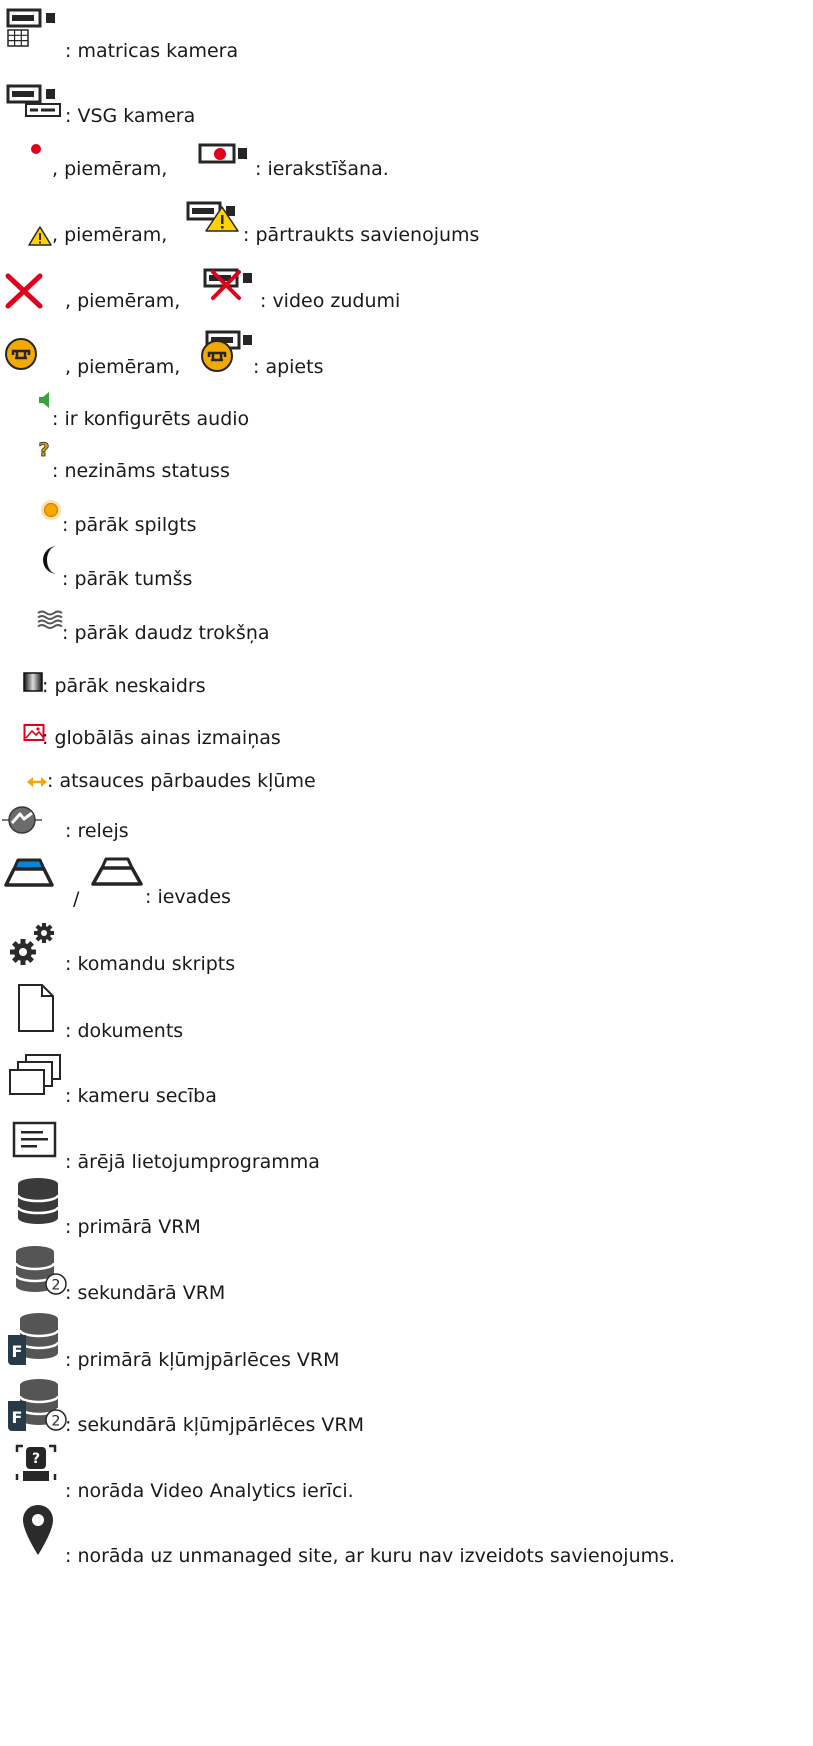  What do you see at coordinates (209, 1491) in the screenshot?
I see `item-label: : norāda Video Analytics ierīci.` at bounding box center [209, 1491].